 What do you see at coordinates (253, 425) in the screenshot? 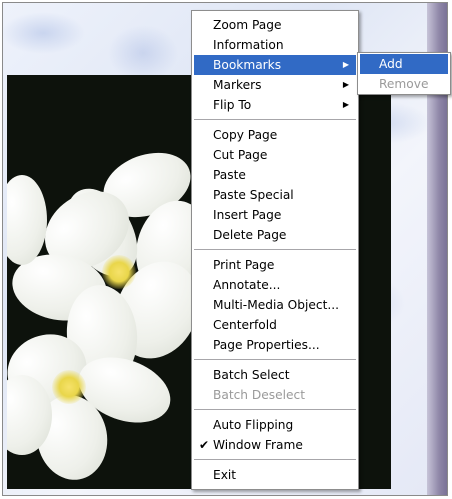
I see `menu-item-label: Auto Flipping` at bounding box center [253, 425].